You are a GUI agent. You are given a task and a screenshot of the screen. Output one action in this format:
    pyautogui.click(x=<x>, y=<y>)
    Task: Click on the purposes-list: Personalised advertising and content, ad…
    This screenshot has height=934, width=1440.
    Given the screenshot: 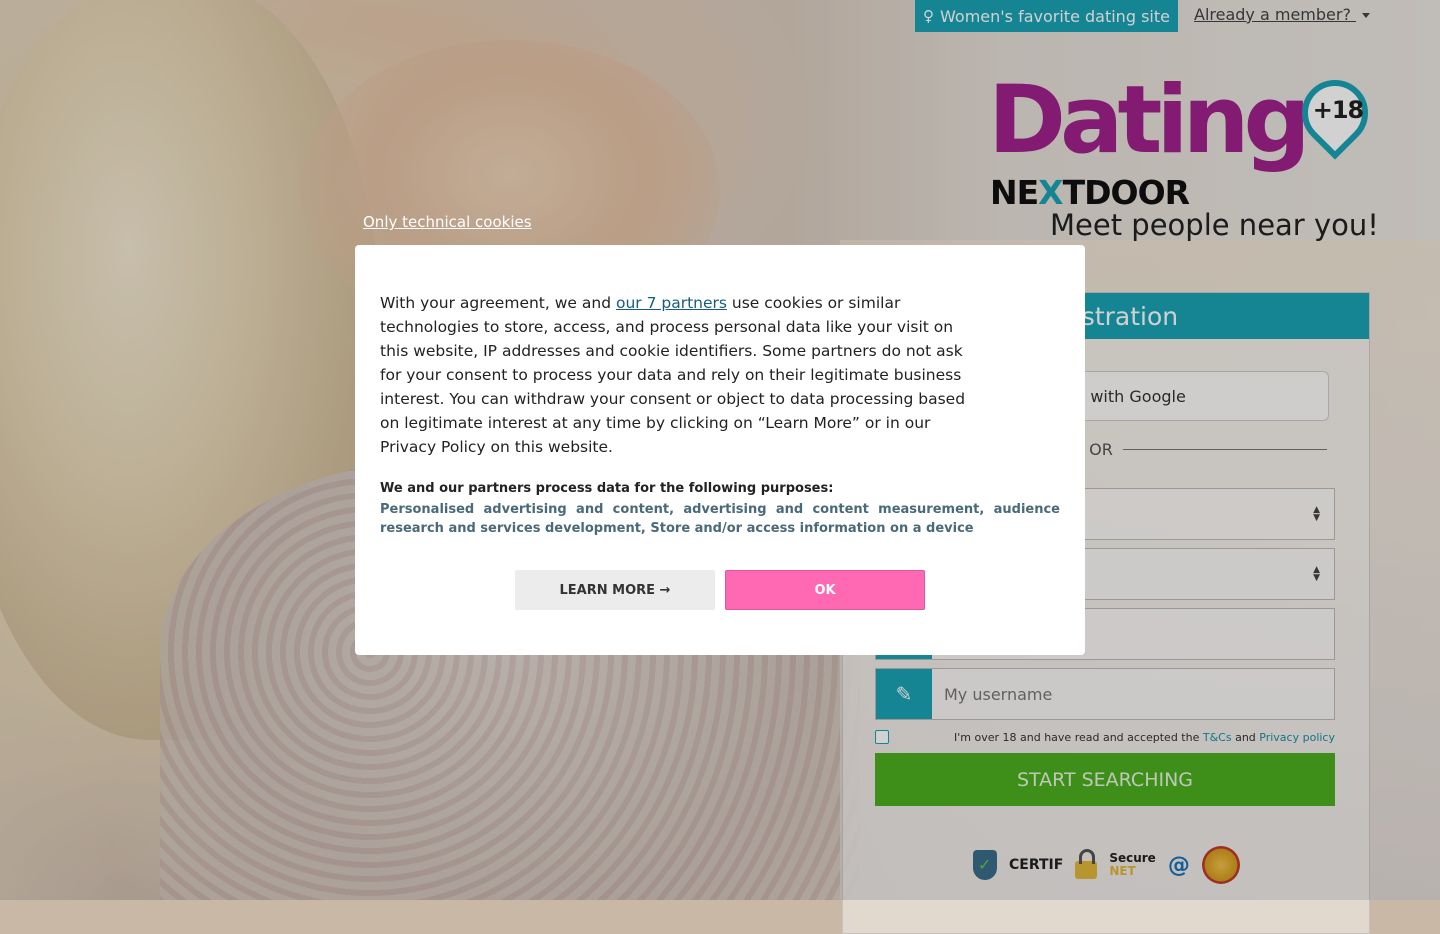 What is the action you would take?
    pyautogui.click(x=720, y=519)
    